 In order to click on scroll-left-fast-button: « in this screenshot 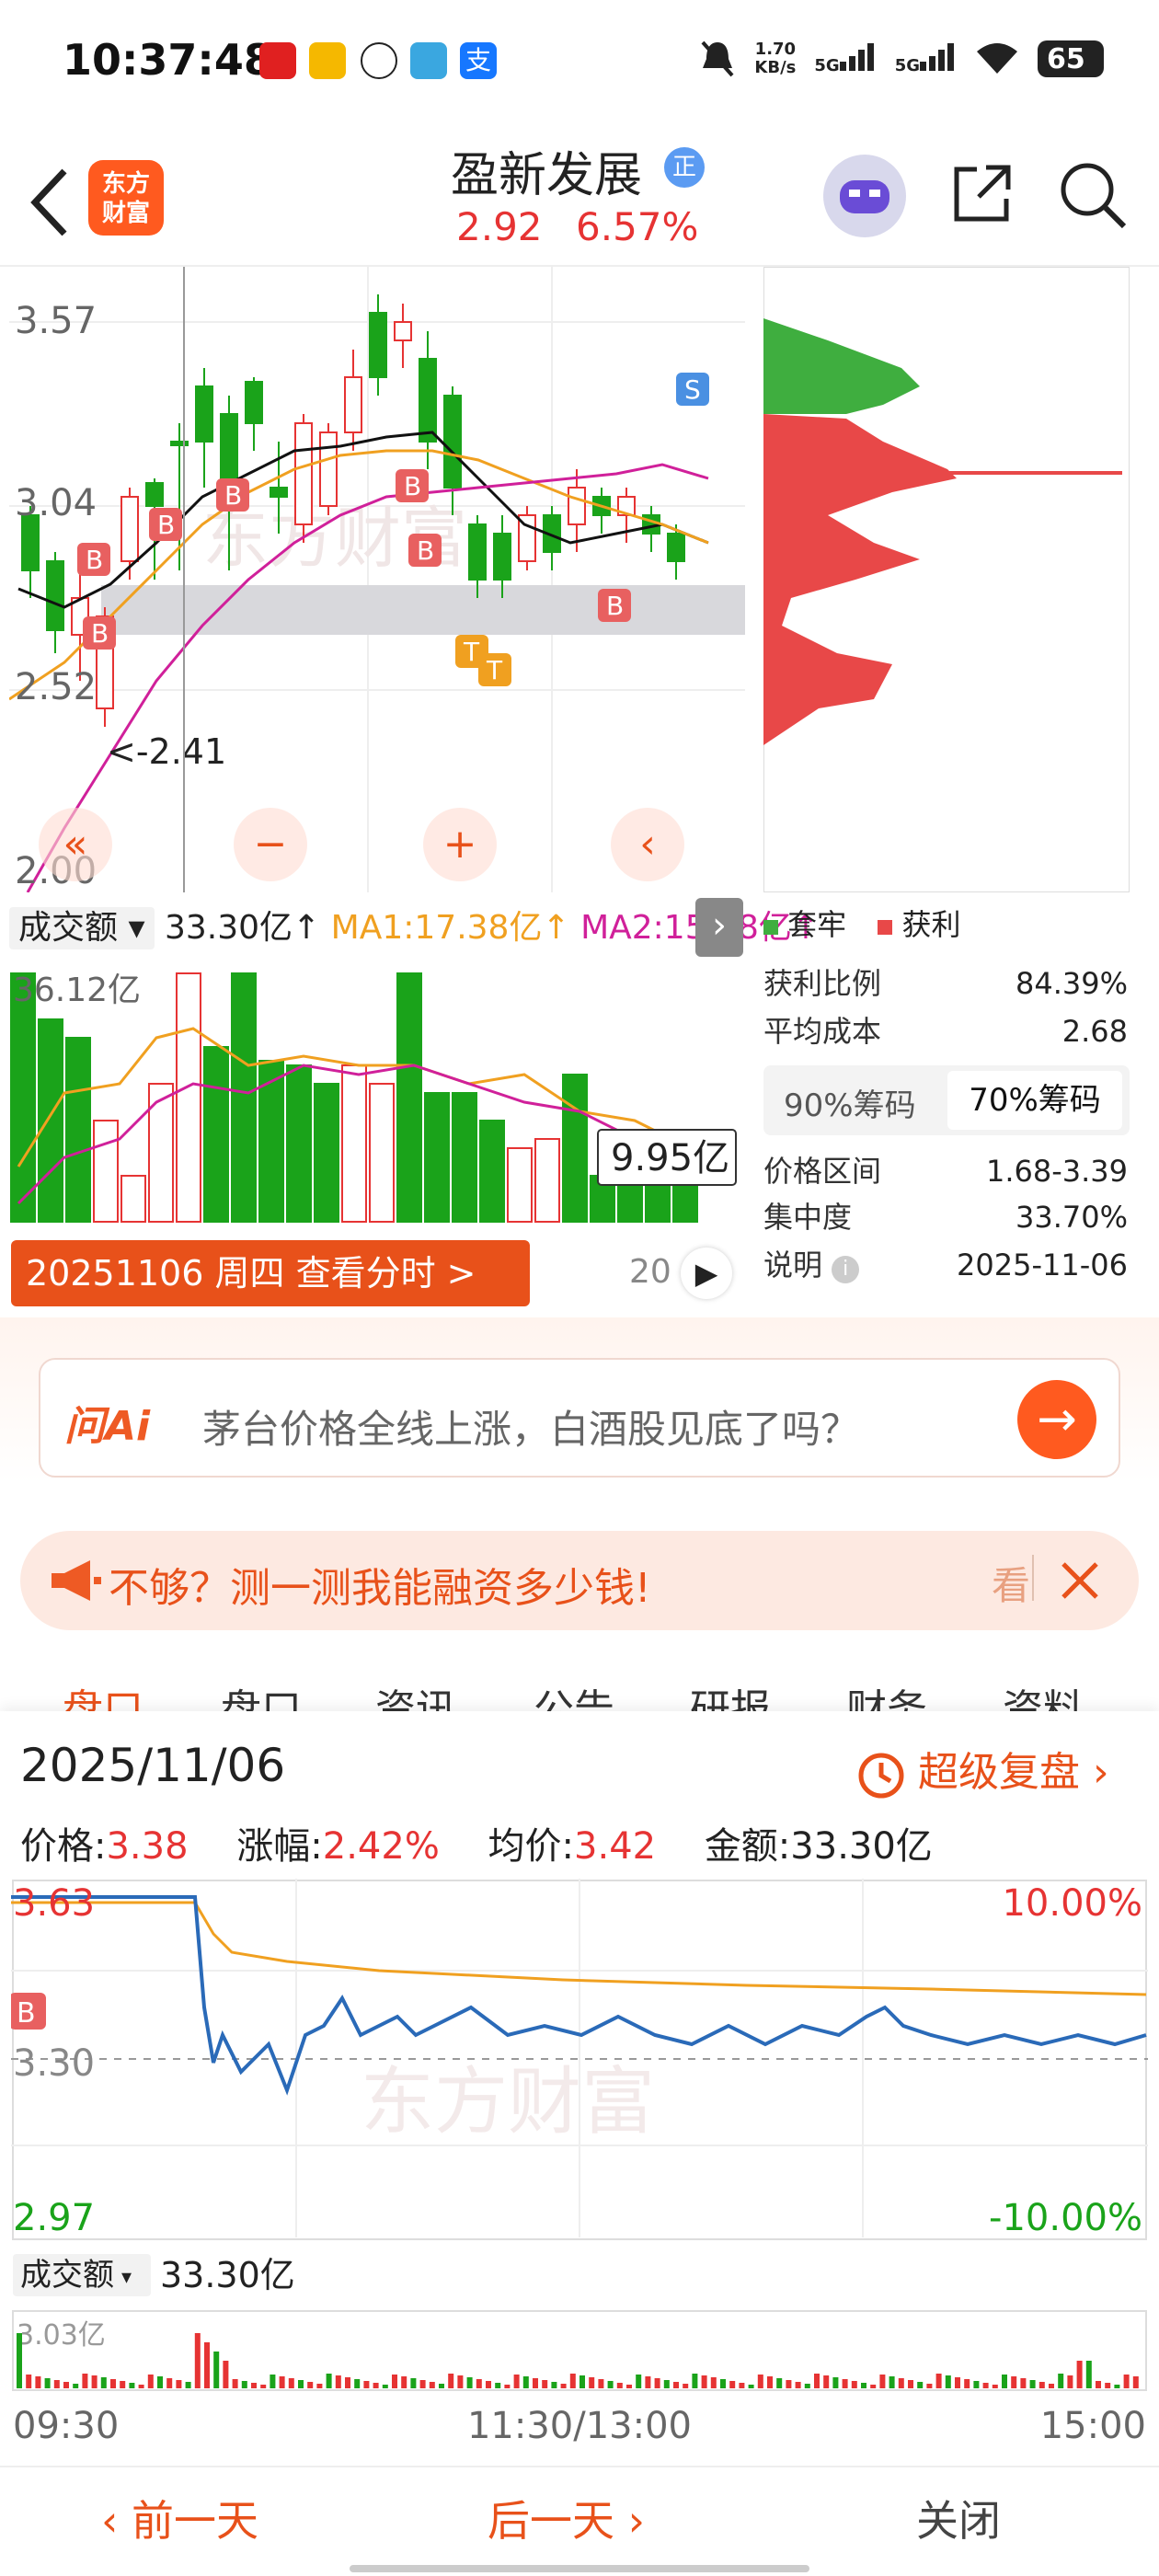, I will do `click(75, 844)`.